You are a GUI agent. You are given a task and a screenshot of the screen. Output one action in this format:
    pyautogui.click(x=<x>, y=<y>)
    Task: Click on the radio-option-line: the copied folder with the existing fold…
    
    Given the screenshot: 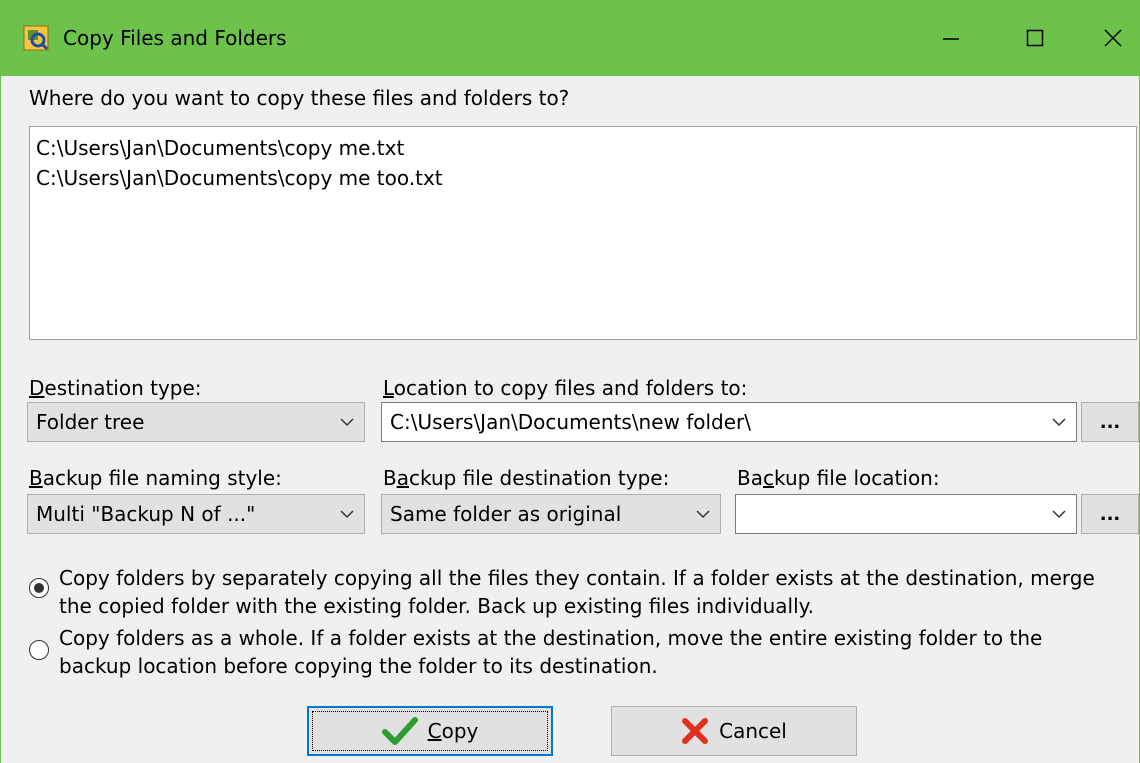 What is the action you would take?
    pyautogui.click(x=436, y=606)
    